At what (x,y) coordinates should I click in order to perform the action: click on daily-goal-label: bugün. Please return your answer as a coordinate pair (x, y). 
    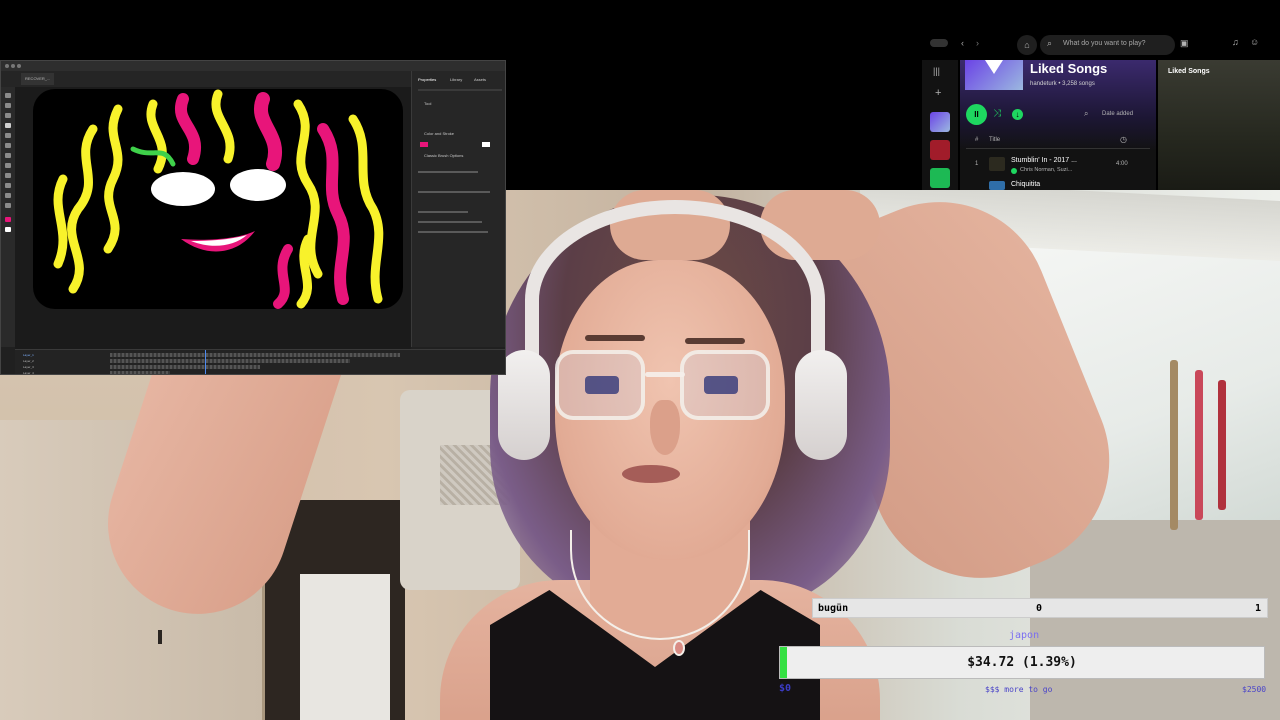
    Looking at the image, I should click on (833, 608).